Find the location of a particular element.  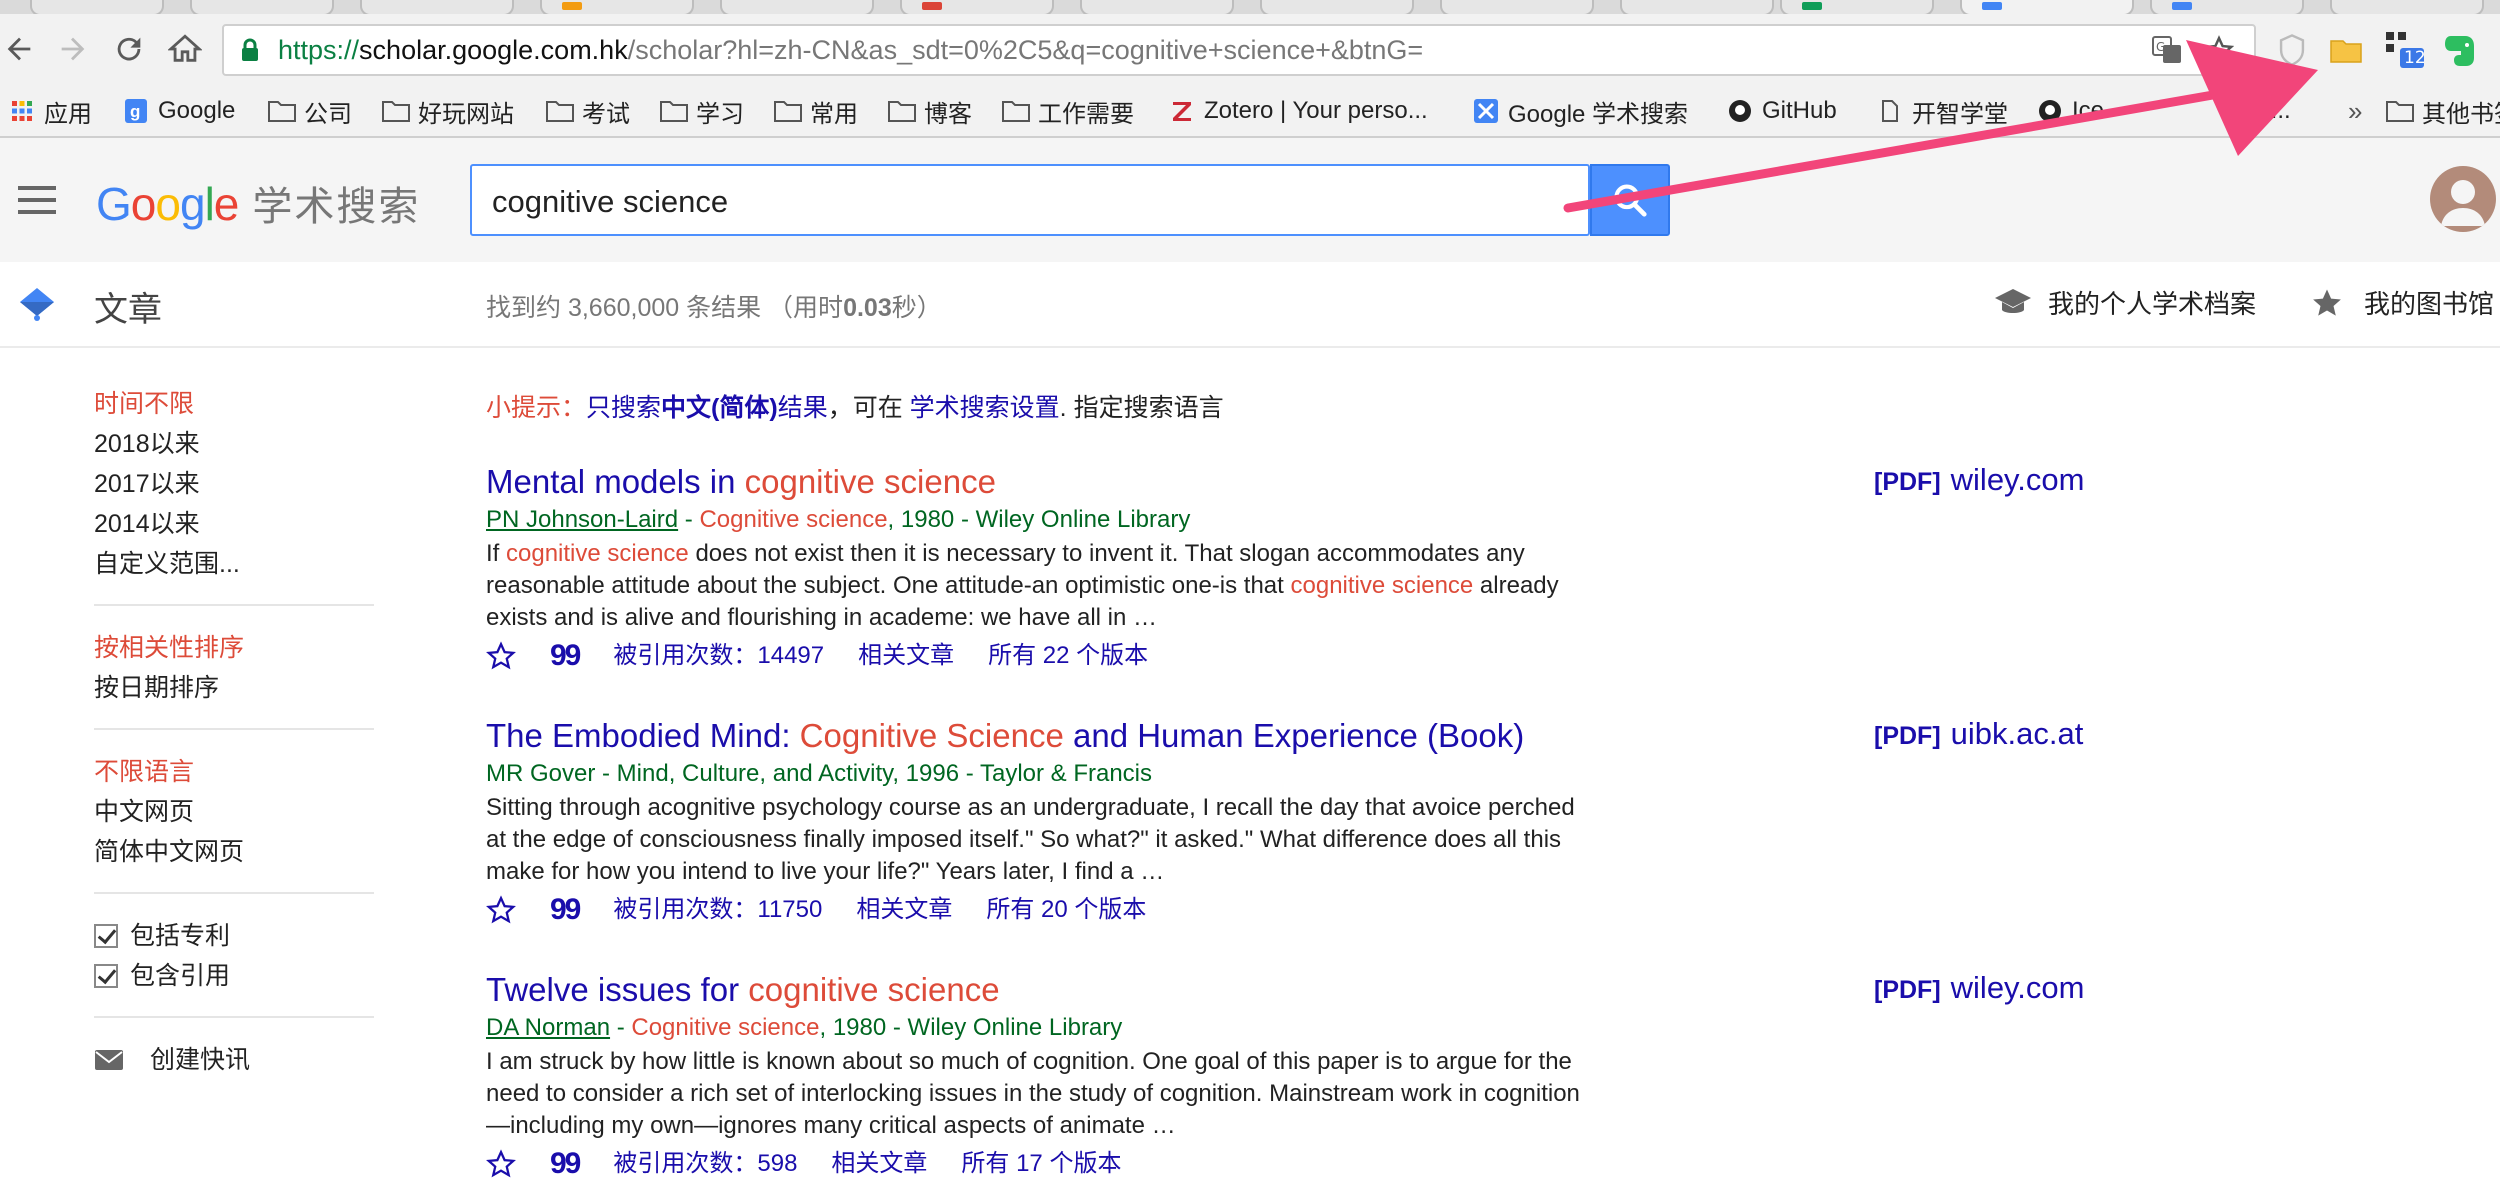

bookmark-google: g Google is located at coordinates (178, 111).